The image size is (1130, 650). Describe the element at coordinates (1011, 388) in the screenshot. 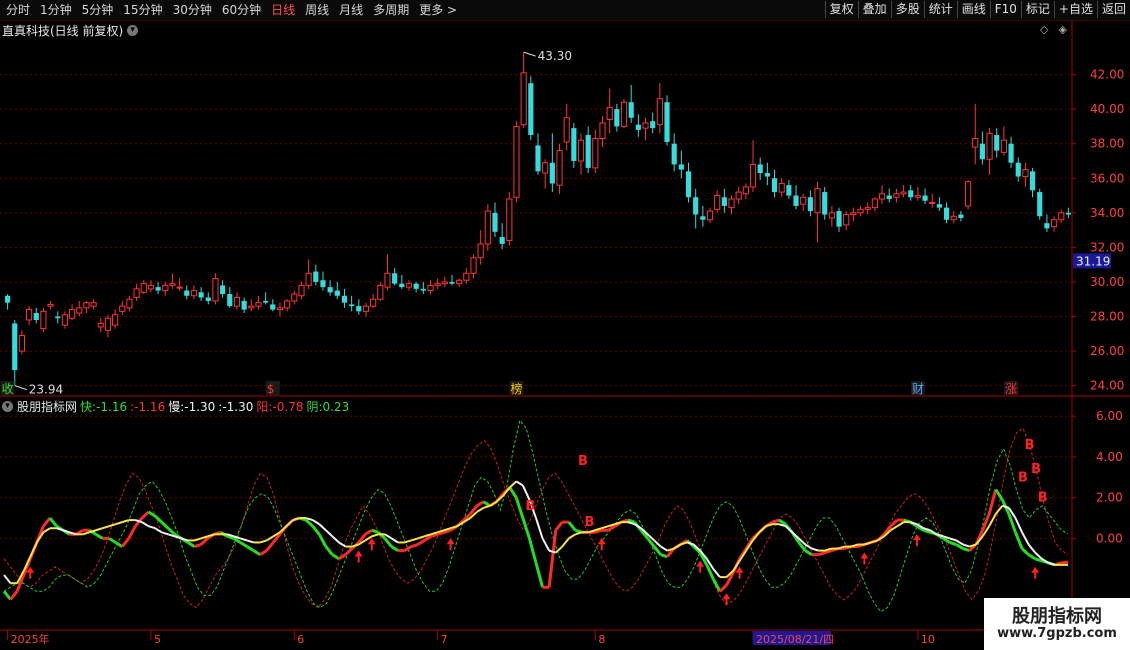

I see `event-marker: 涨` at that location.